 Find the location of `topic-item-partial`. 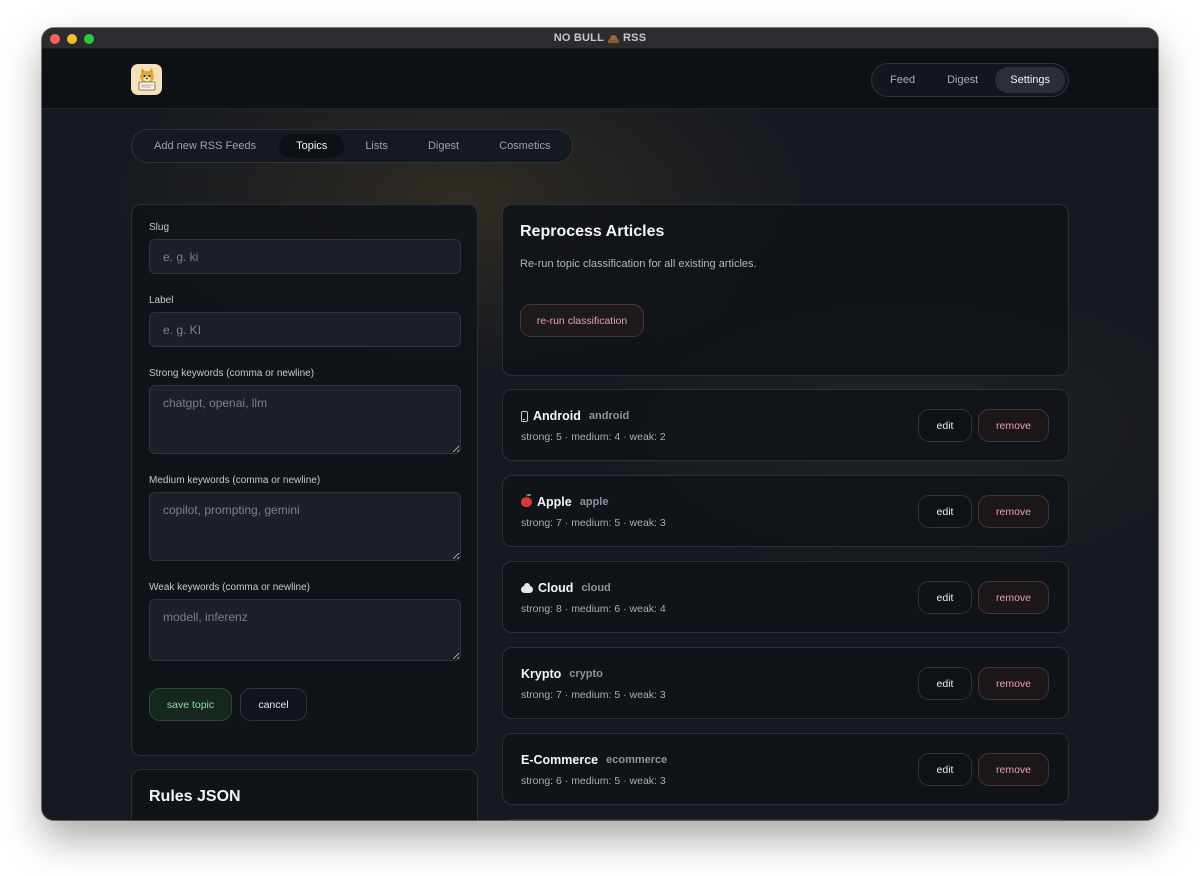

topic-item-partial is located at coordinates (785, 819).